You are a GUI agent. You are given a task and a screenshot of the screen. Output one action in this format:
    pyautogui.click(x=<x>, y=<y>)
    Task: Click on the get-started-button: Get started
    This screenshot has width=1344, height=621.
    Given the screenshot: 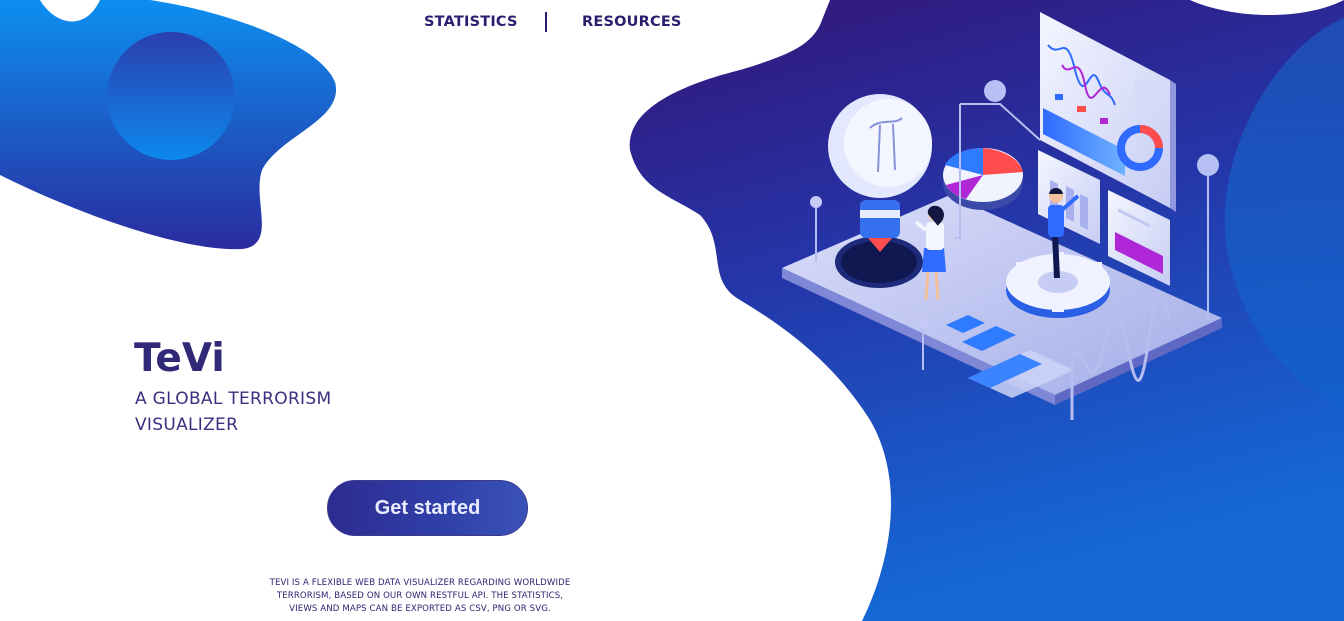 What is the action you would take?
    pyautogui.click(x=427, y=508)
    